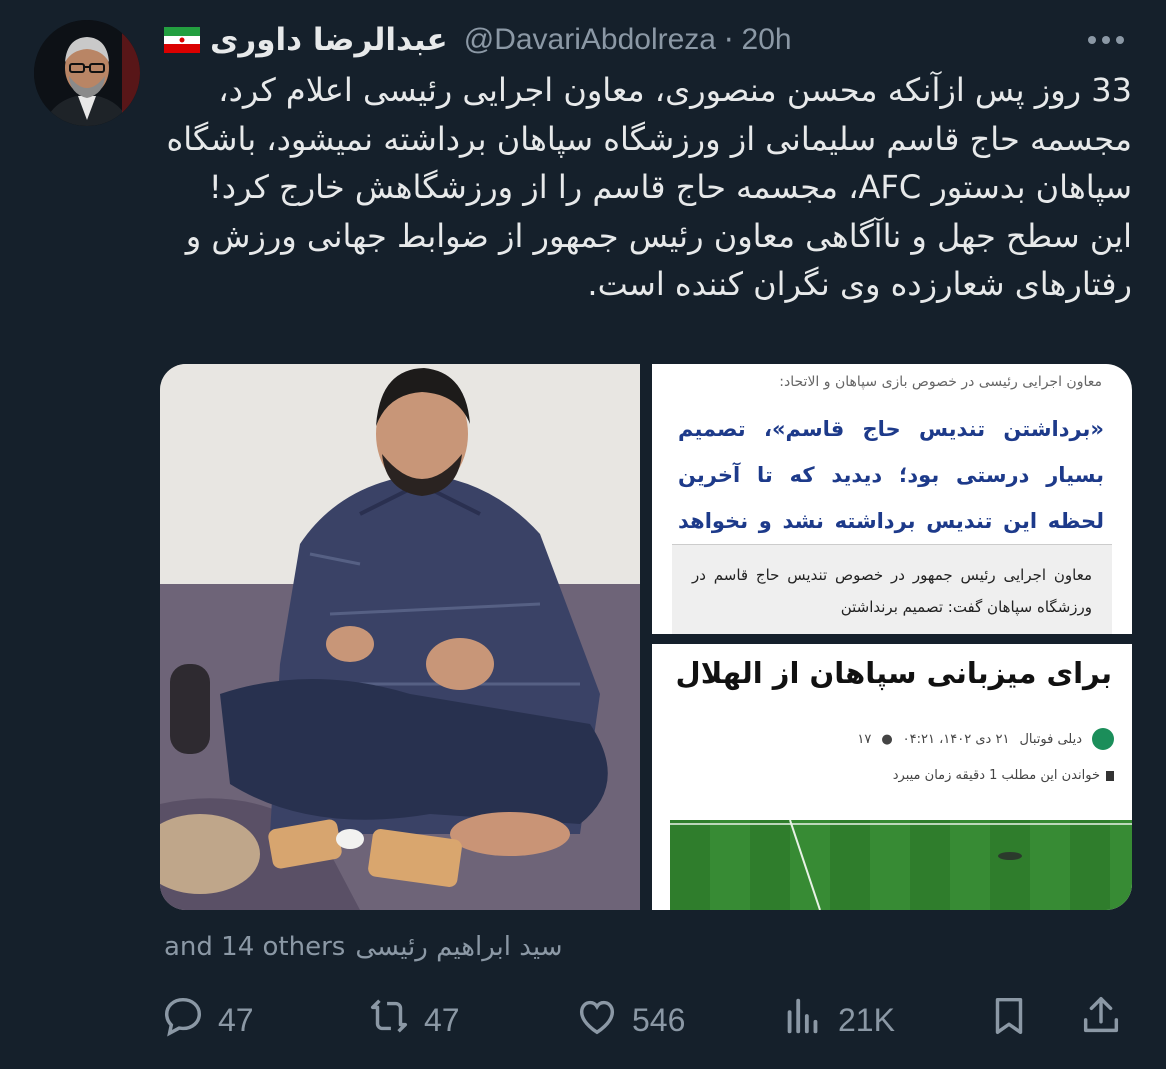  Describe the element at coordinates (254, 947) in the screenshot. I see `tagged-others: and 14 others` at that location.